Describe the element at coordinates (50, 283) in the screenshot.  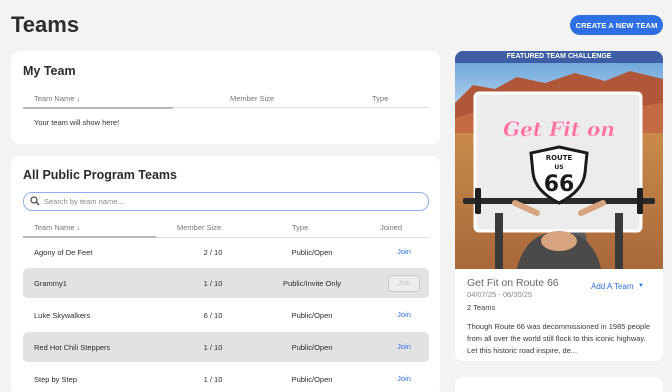
I see `team-name-cell: Grammy1` at that location.